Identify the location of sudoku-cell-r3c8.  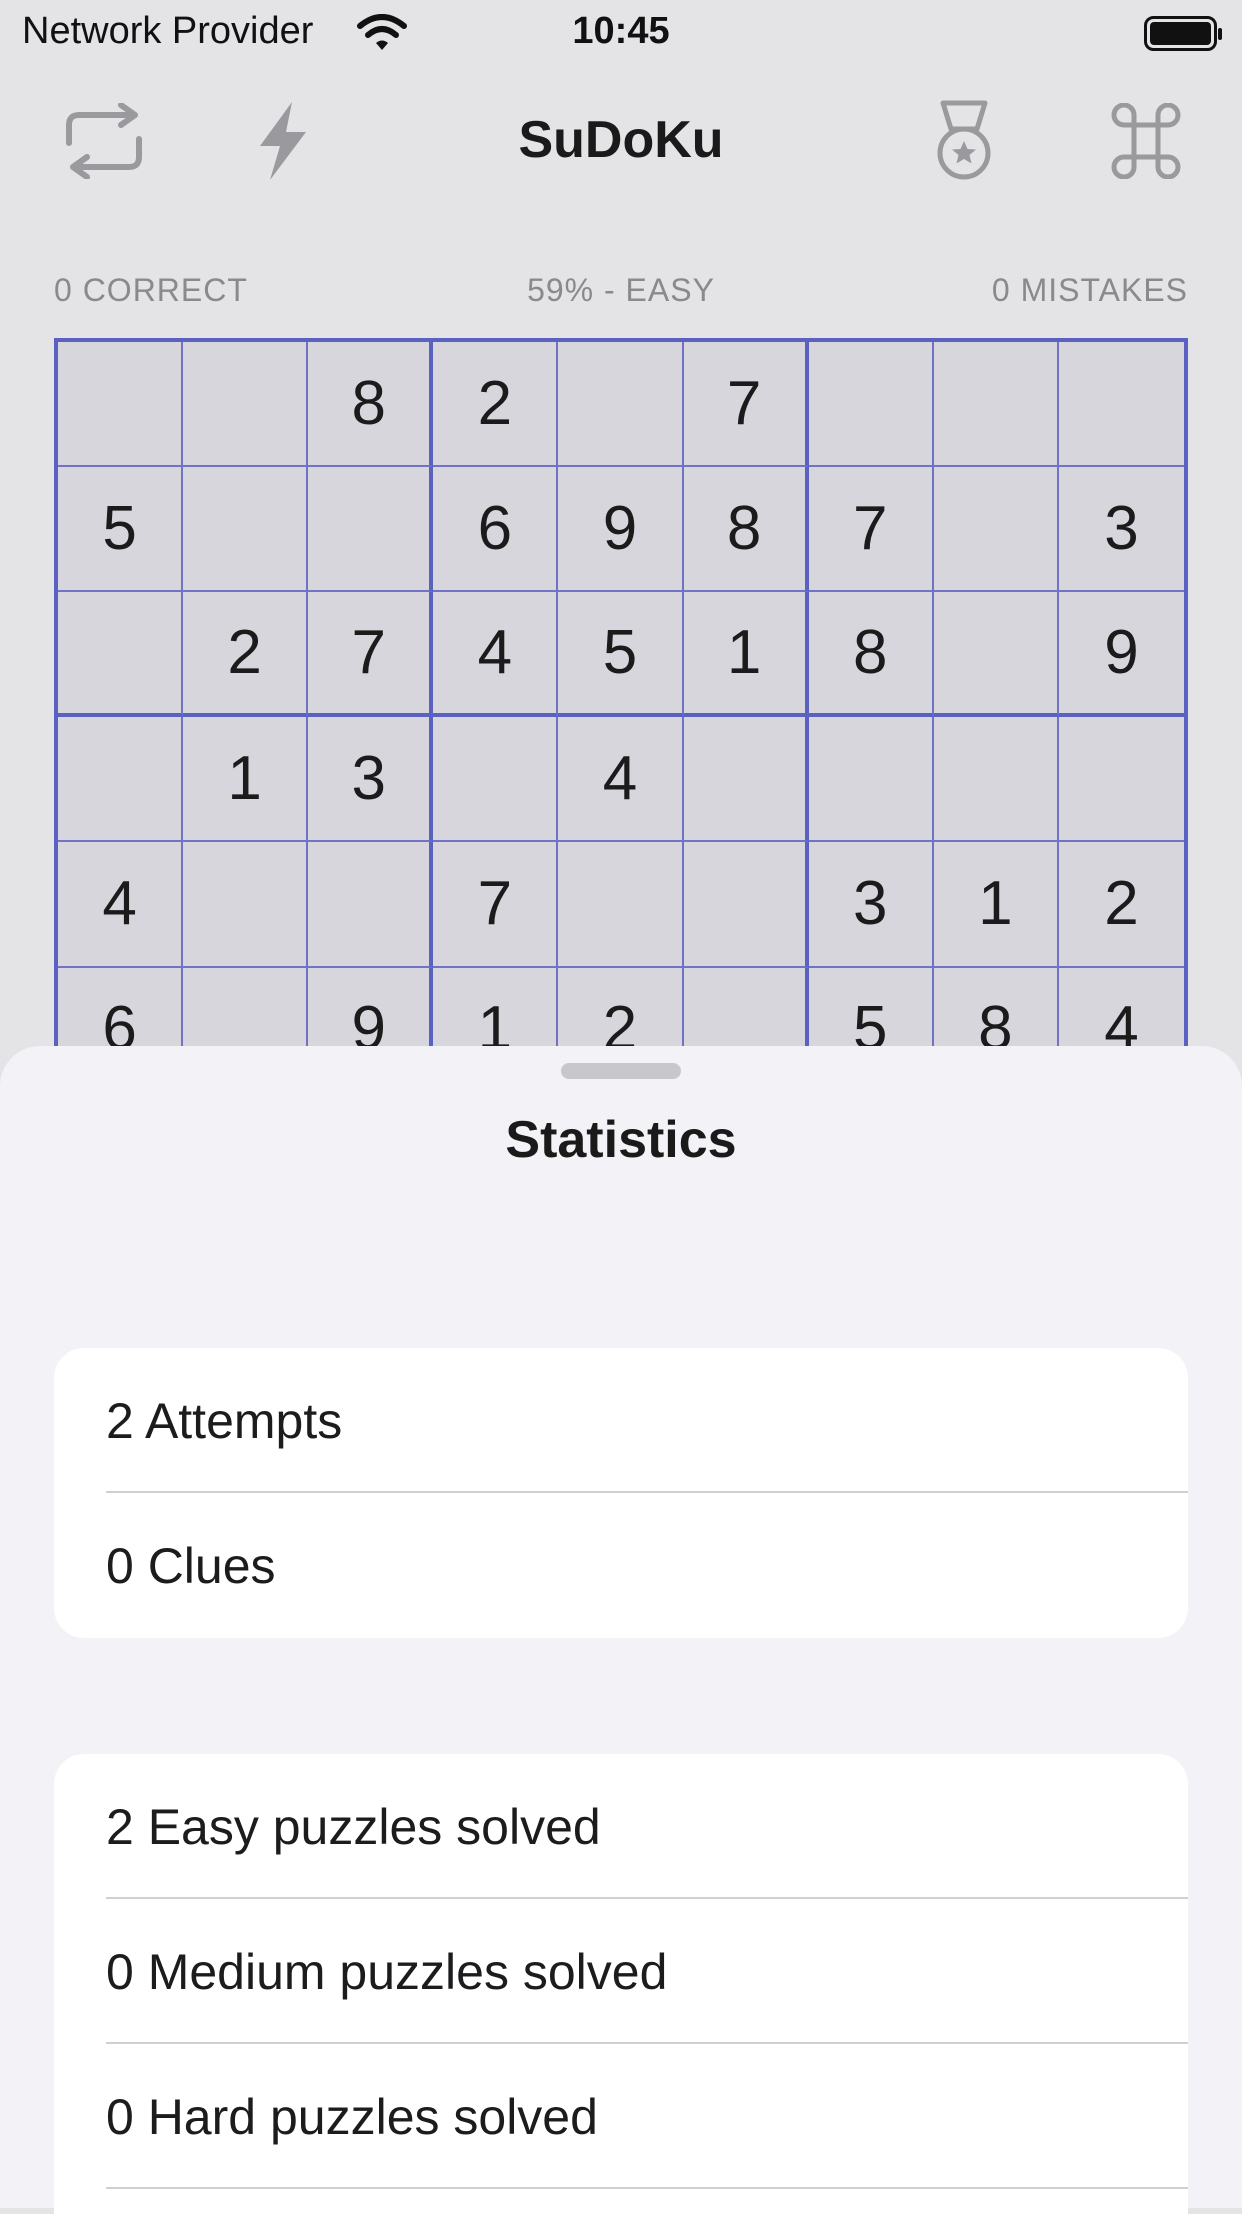
(996, 655).